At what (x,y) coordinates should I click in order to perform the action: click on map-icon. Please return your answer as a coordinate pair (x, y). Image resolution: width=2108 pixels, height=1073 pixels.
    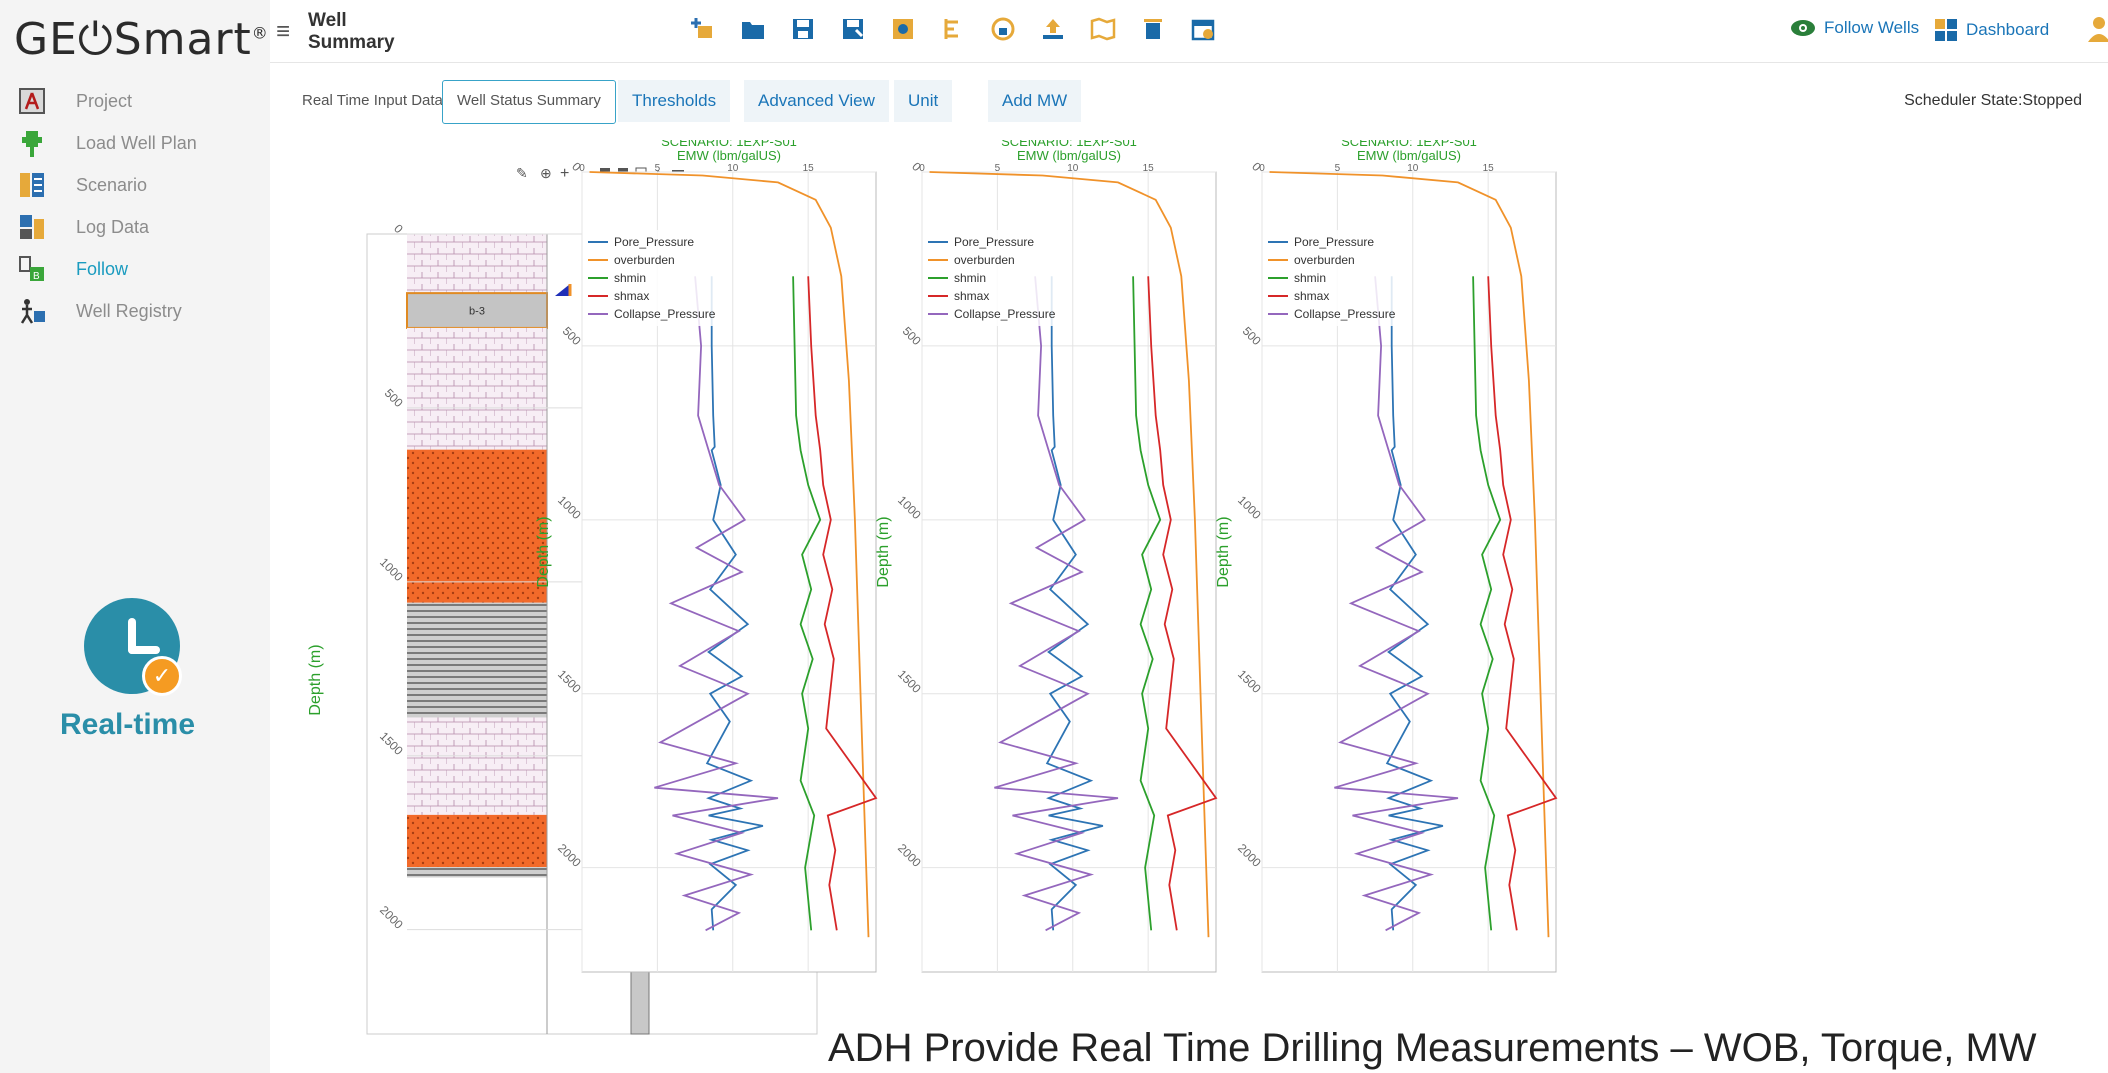
    Looking at the image, I should click on (1103, 29).